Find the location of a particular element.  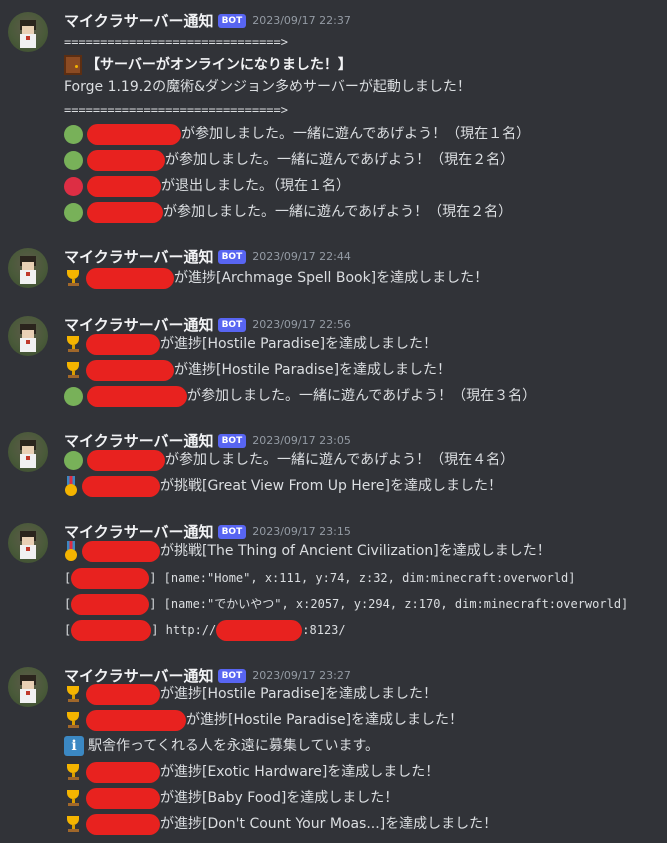

map-link-line: [ ] http:// :8123/ is located at coordinates (205, 630).